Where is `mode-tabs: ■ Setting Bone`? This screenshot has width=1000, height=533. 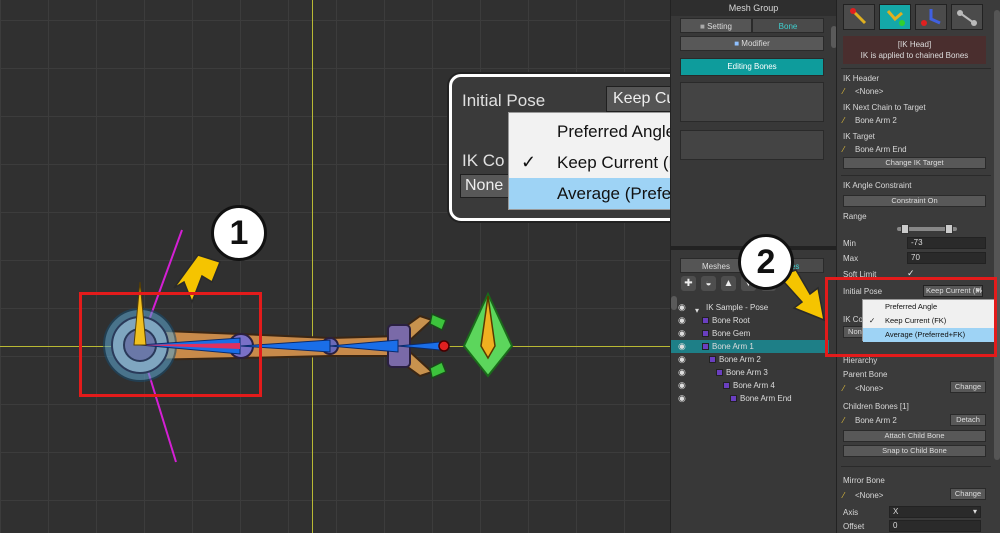 mode-tabs: ■ Setting Bone is located at coordinates (752, 25).